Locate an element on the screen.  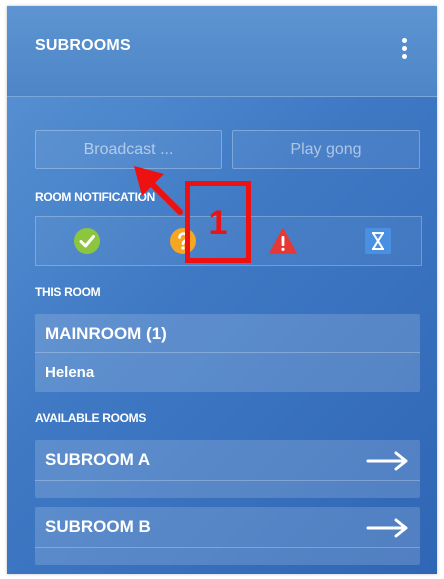
current-room-card: MAINROOM (1) Helena is located at coordinates (227, 353).